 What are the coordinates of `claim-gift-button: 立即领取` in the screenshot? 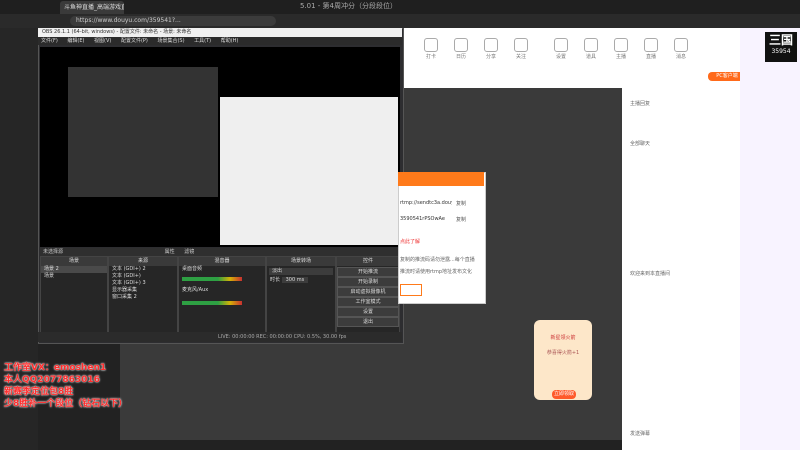 It's located at (564, 394).